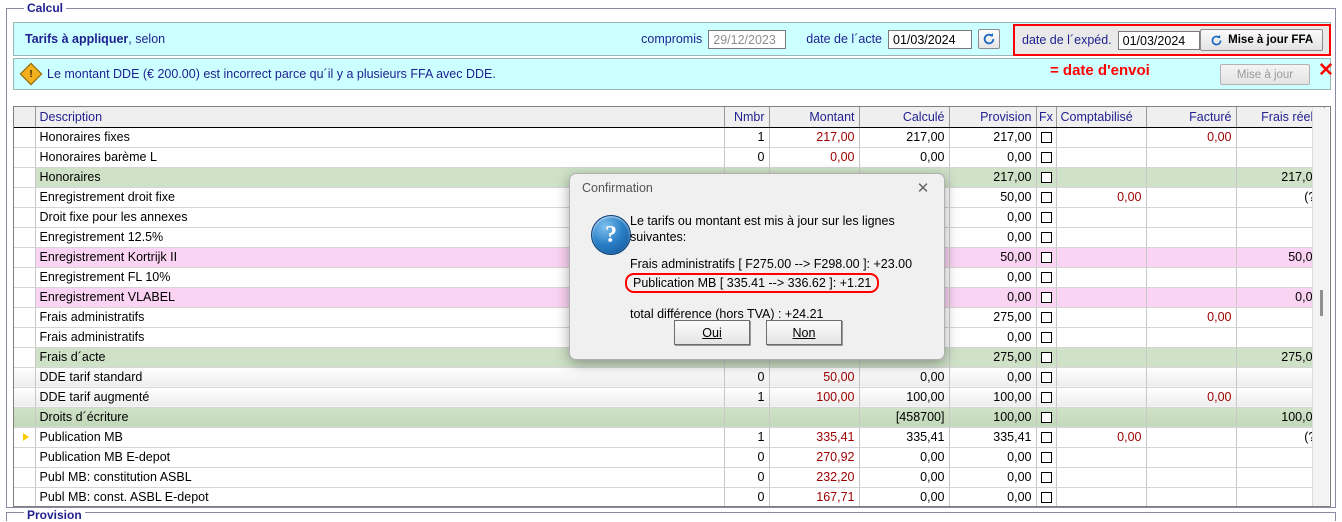 This screenshot has height=522, width=1342. Describe the element at coordinates (380, 437) in the screenshot. I see `cell-description: Publication MB` at that location.